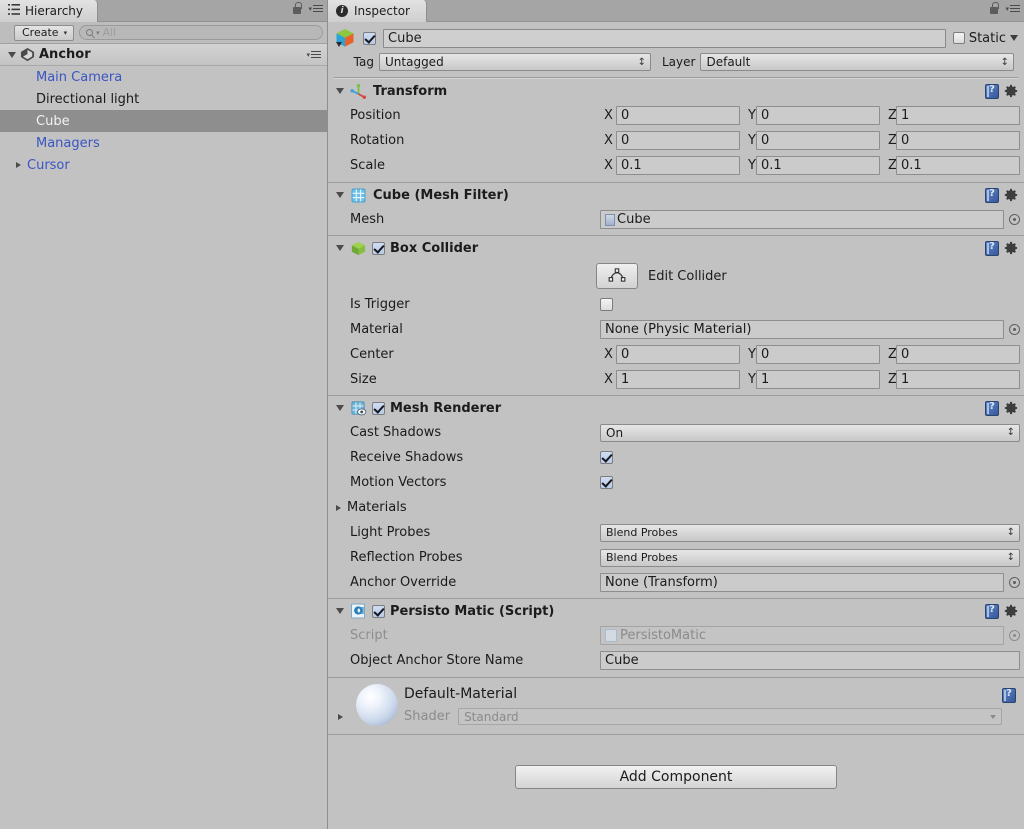  What do you see at coordinates (818, 115) in the screenshot?
I see `position-y-input: 0` at bounding box center [818, 115].